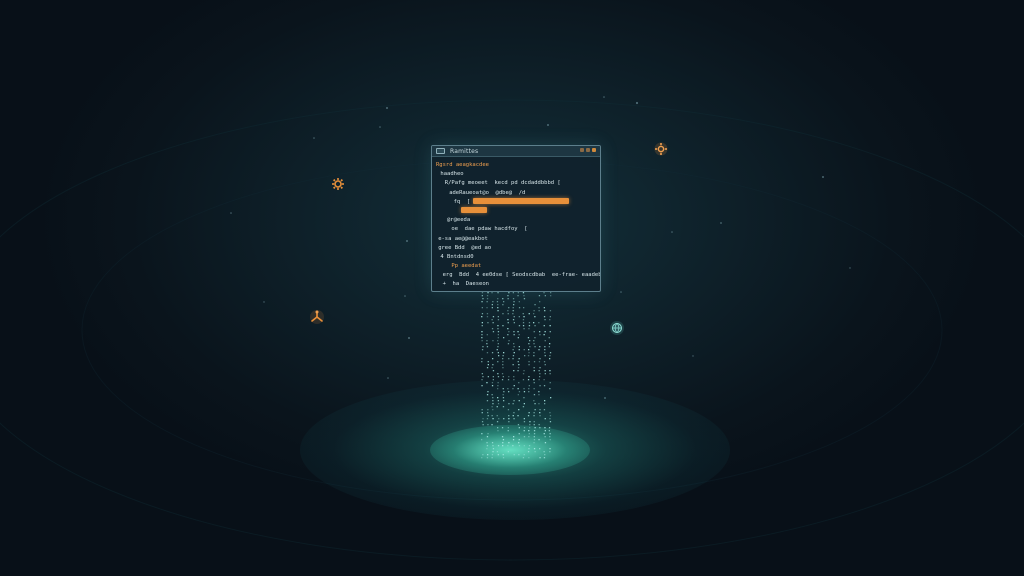 The width and height of the screenshot is (1024, 576). I want to click on minimize-button, so click(582, 150).